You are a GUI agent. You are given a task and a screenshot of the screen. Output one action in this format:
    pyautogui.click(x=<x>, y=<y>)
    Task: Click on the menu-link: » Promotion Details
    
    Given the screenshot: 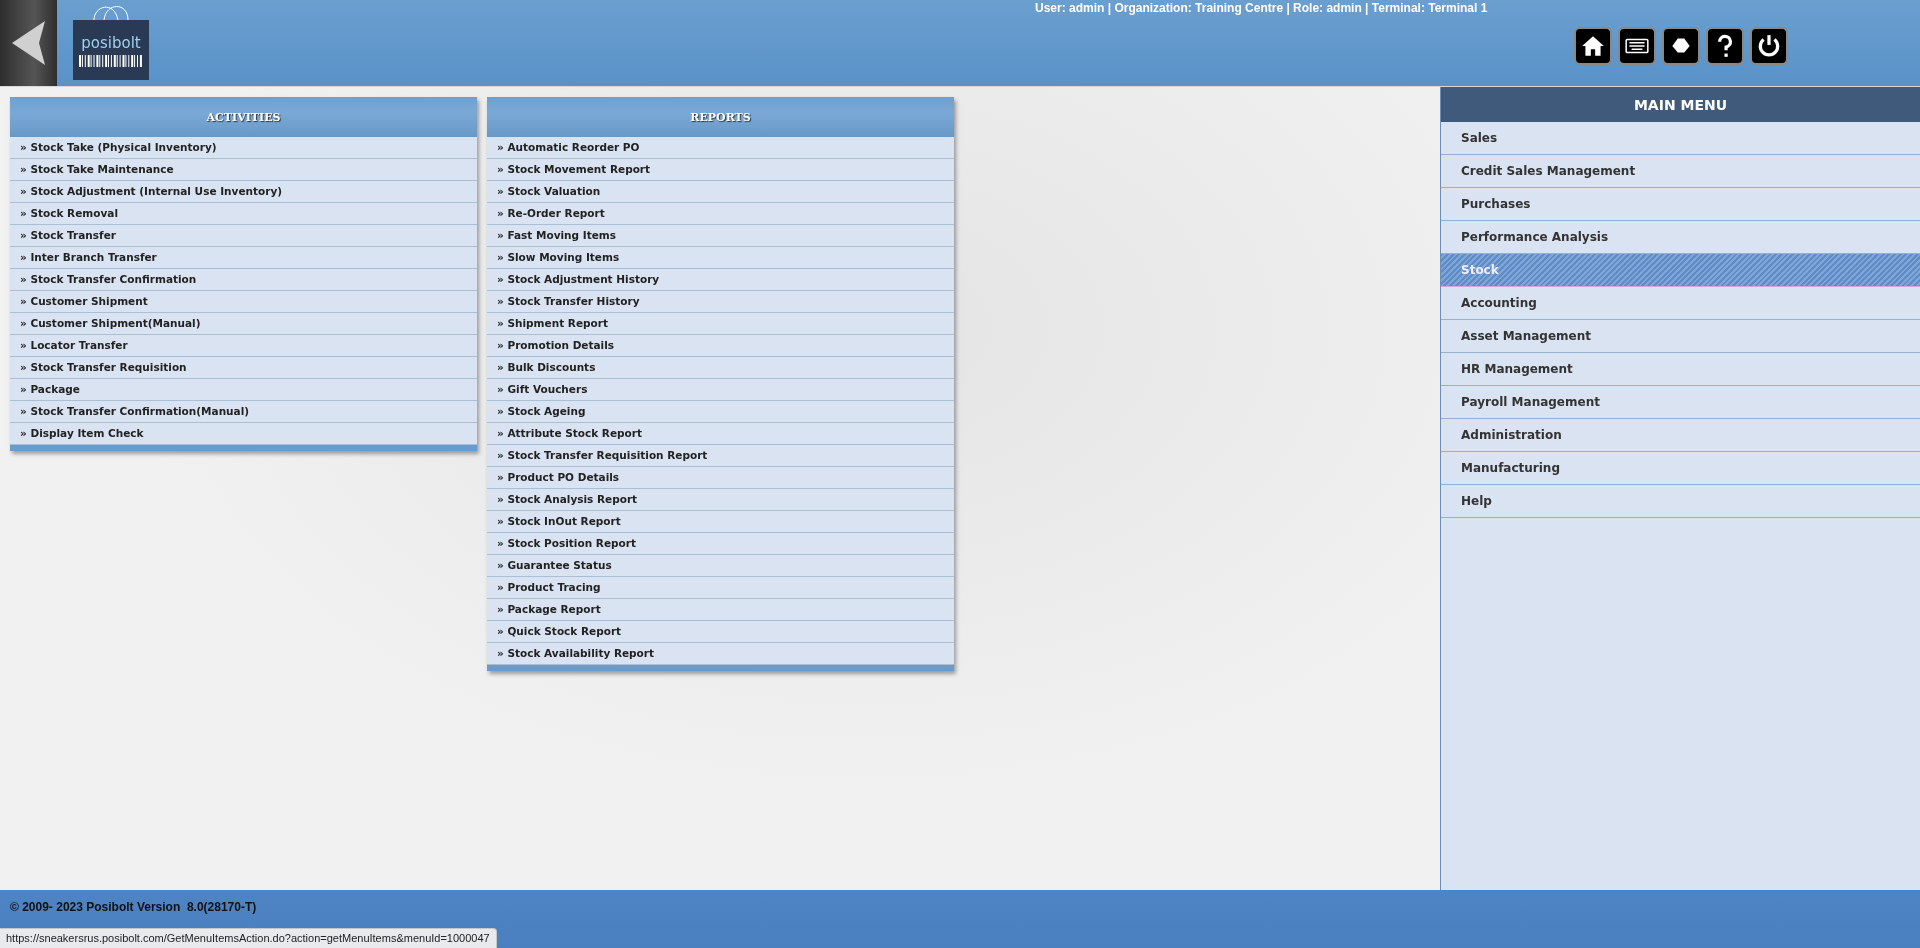 What is the action you would take?
    pyautogui.click(x=720, y=346)
    